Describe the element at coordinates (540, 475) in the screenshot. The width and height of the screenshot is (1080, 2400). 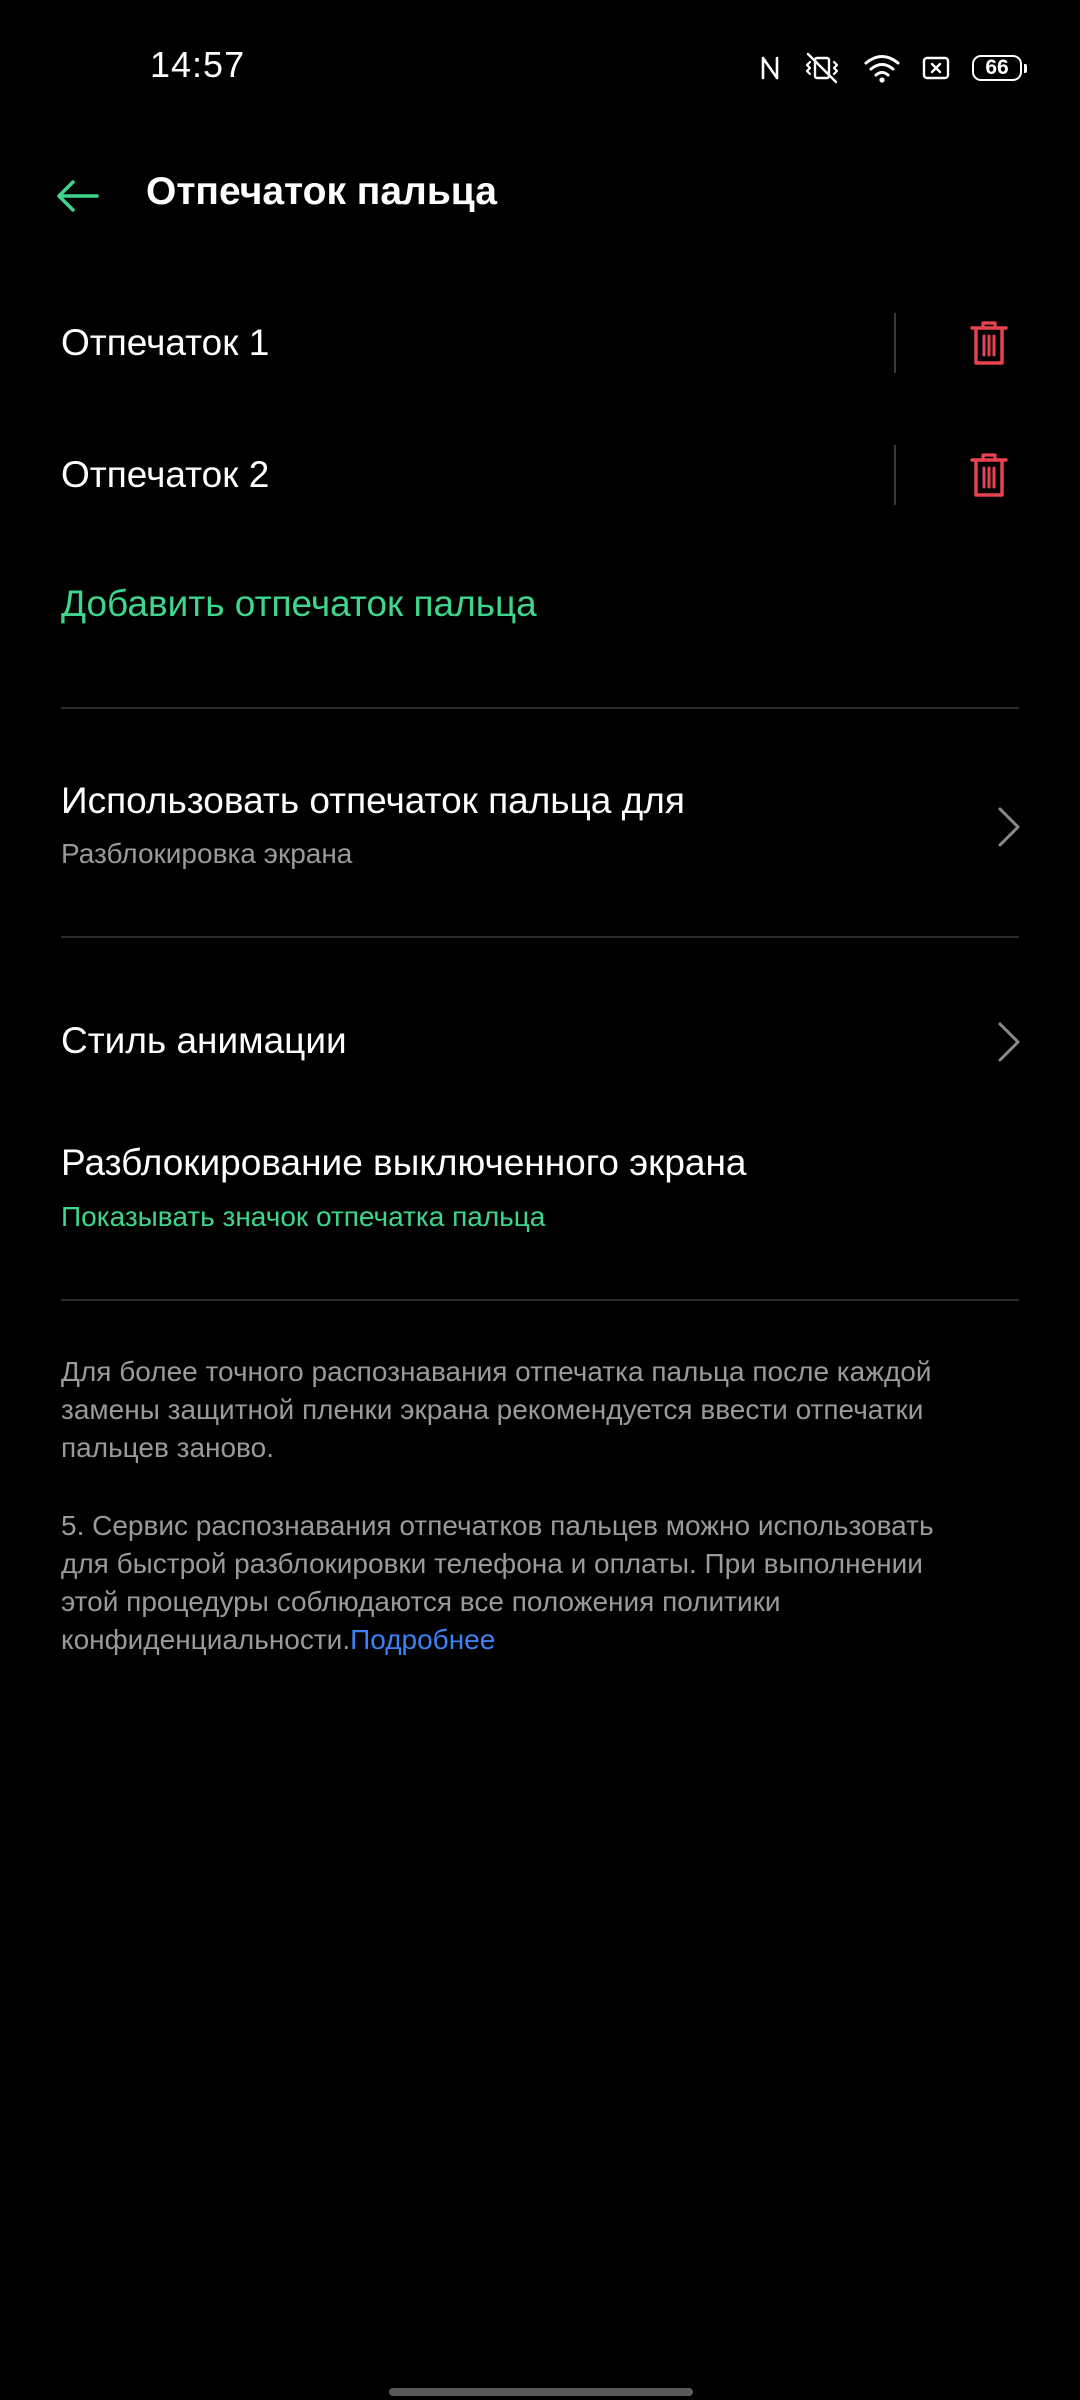
I see `fingerprint-item-2: Отпечаток 2` at that location.